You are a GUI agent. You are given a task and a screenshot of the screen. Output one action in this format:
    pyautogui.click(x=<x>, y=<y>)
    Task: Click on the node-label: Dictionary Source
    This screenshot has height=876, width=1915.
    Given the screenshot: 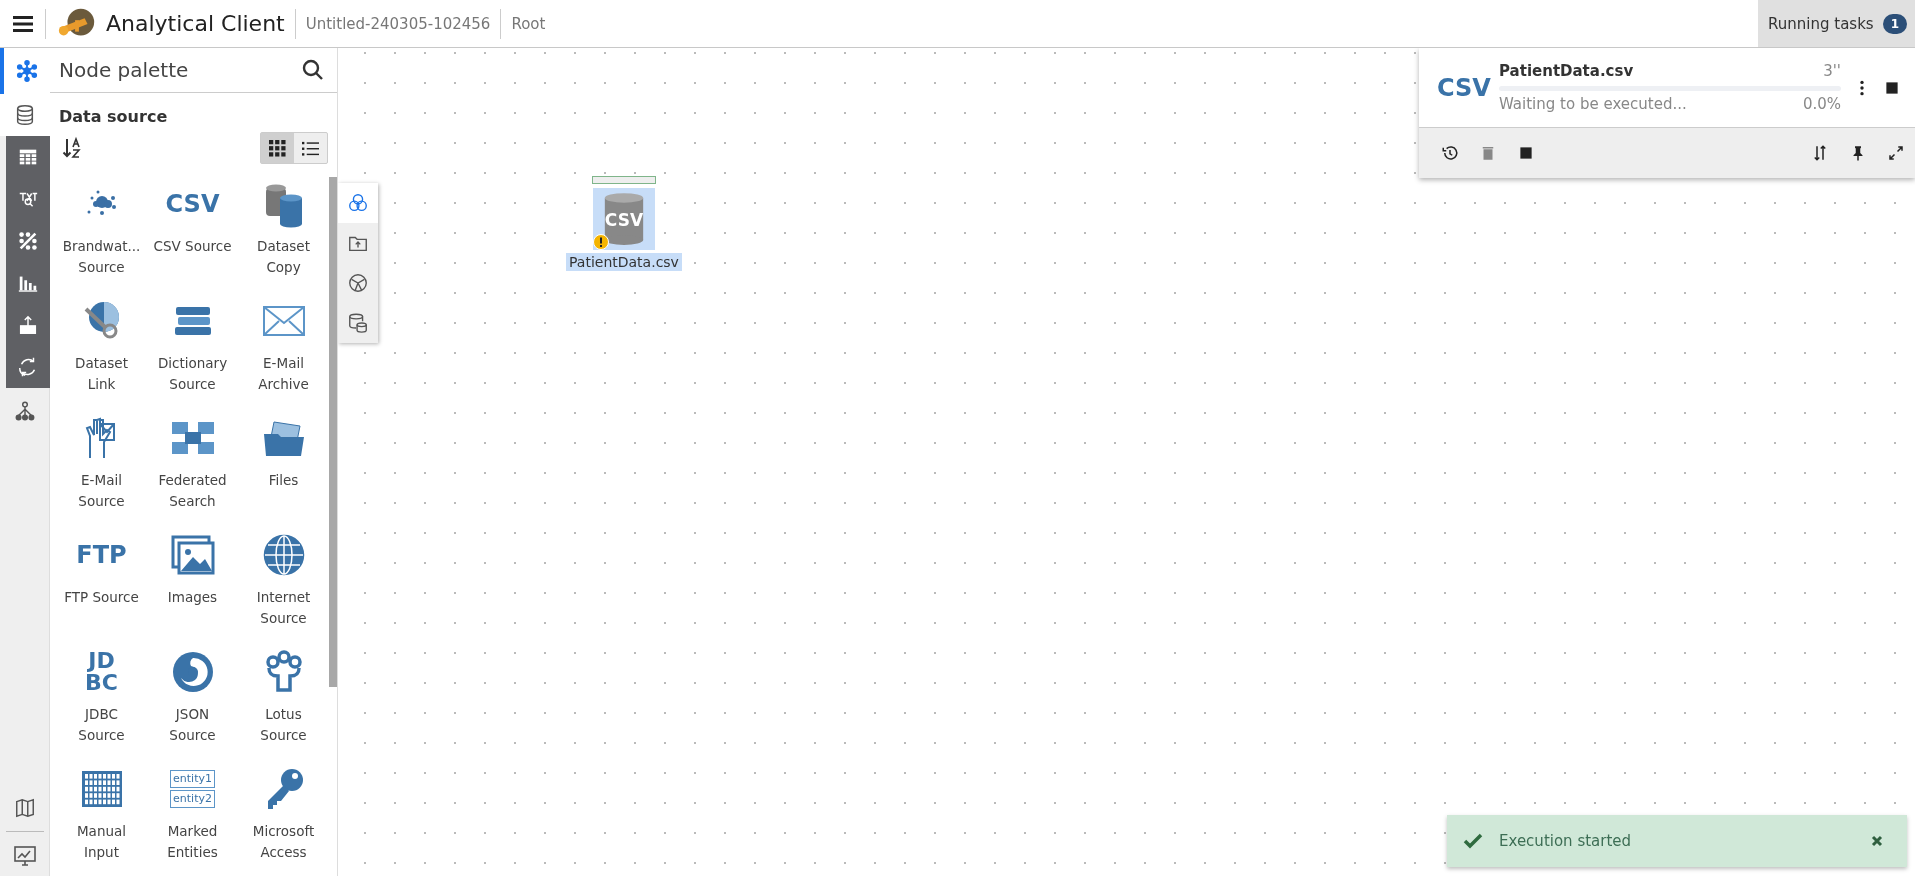 What is the action you would take?
    pyautogui.click(x=192, y=374)
    